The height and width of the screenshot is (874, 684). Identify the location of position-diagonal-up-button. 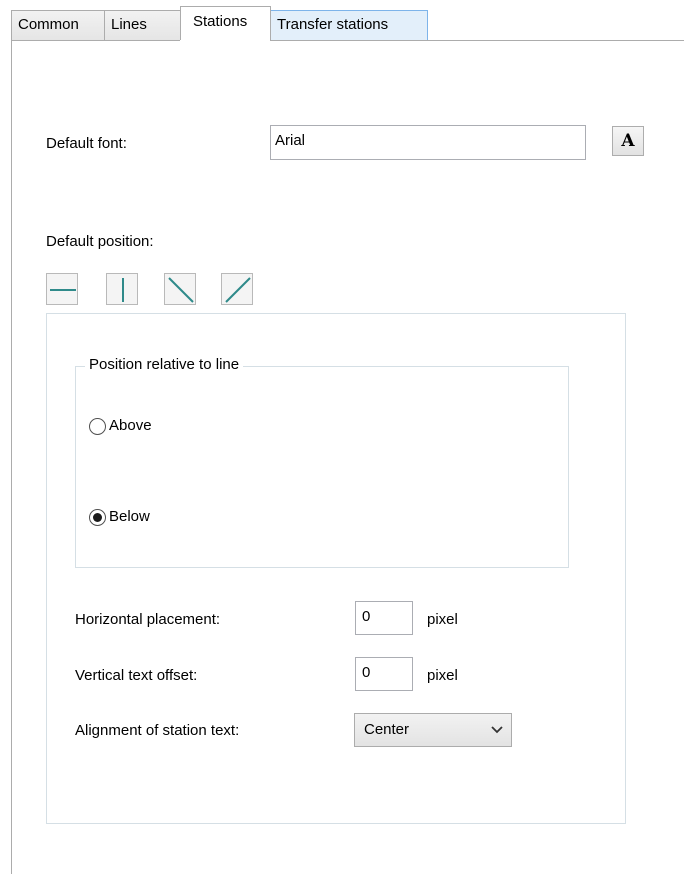
(237, 289).